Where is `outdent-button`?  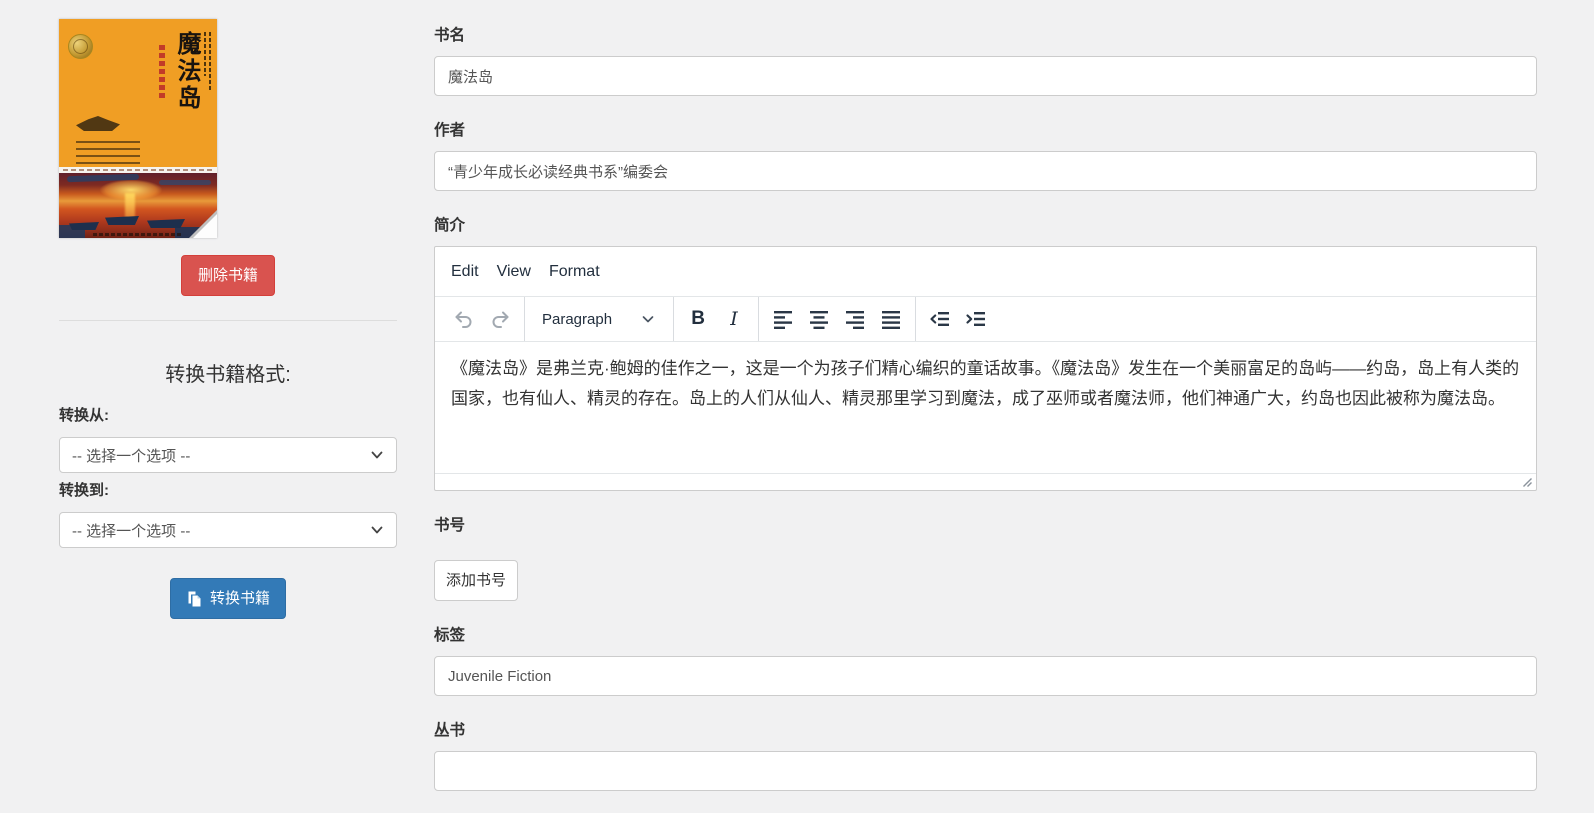 outdent-button is located at coordinates (940, 319).